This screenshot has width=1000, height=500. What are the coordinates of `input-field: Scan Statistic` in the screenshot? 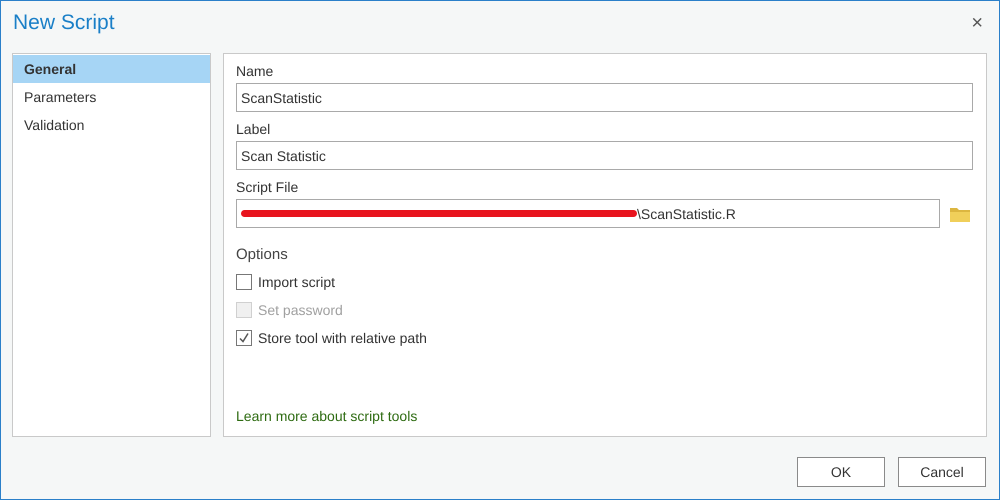 It's located at (604, 155).